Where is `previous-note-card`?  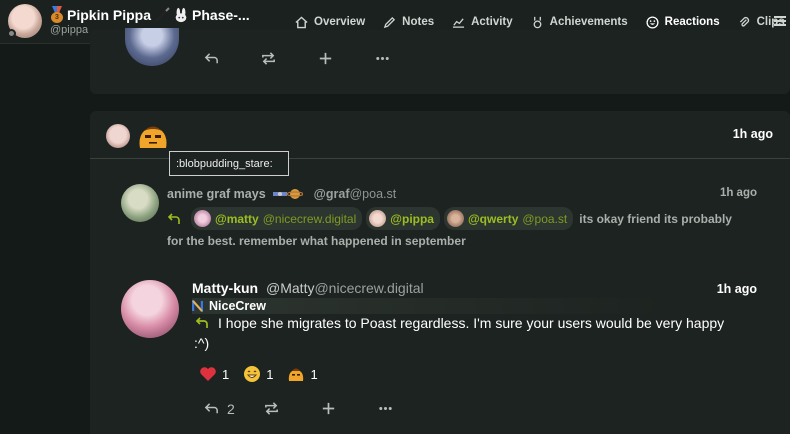
previous-note-card is located at coordinates (440, 61).